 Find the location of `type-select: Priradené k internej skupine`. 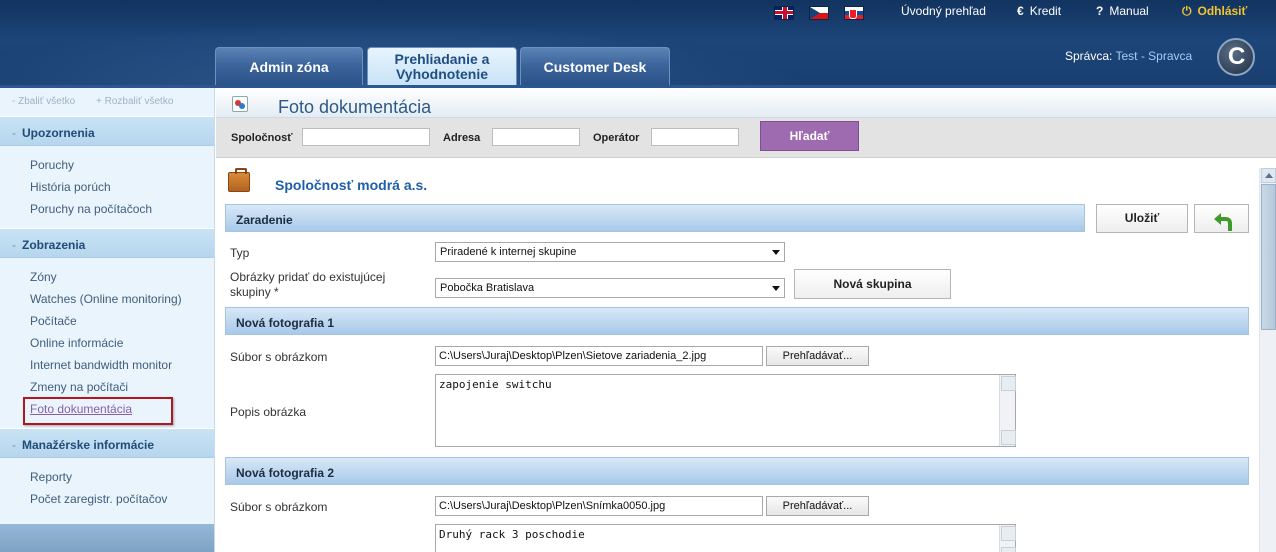

type-select: Priradené k internej skupine is located at coordinates (610, 252).